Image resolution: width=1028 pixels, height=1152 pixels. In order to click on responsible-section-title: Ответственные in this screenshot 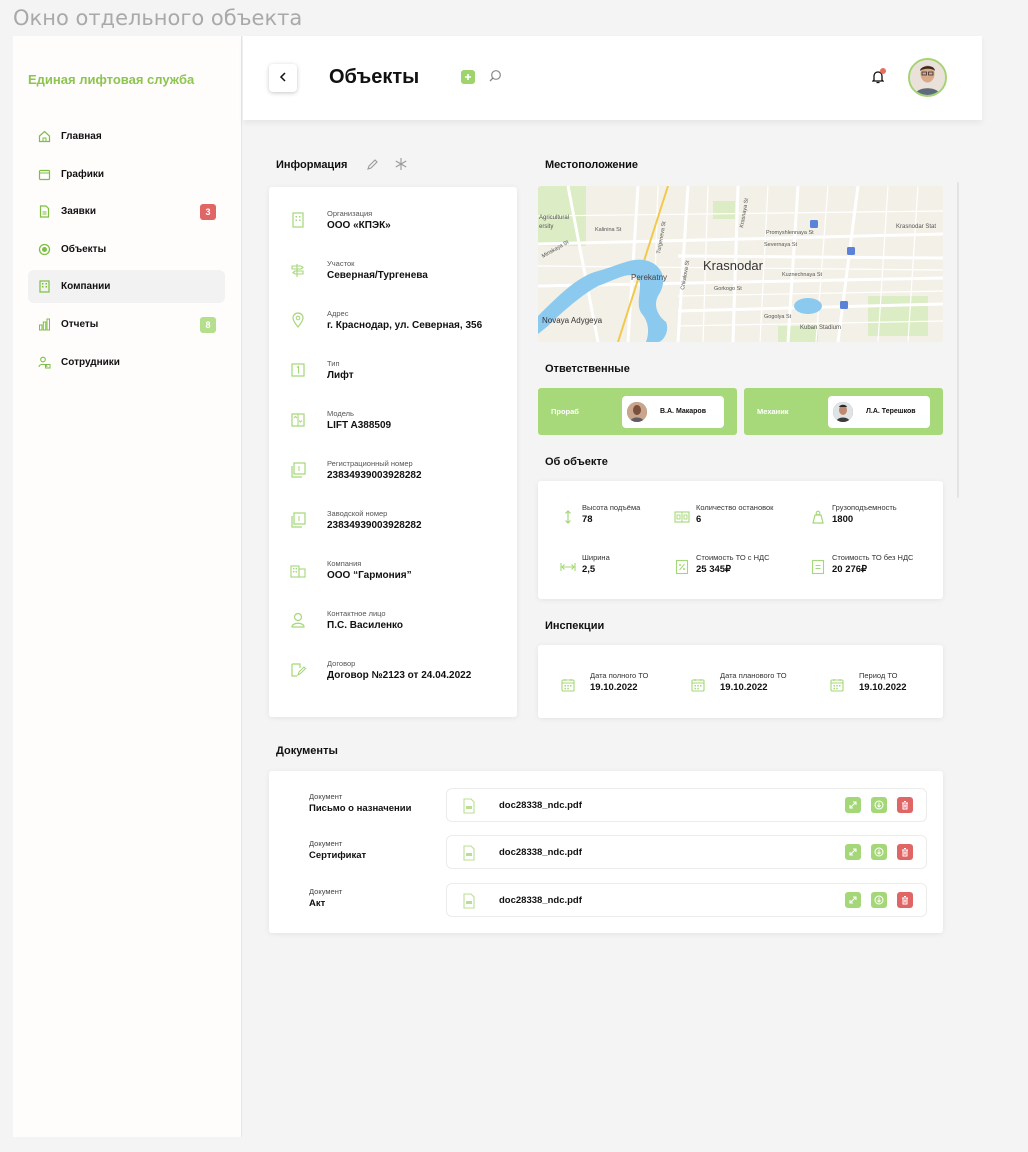, I will do `click(587, 369)`.